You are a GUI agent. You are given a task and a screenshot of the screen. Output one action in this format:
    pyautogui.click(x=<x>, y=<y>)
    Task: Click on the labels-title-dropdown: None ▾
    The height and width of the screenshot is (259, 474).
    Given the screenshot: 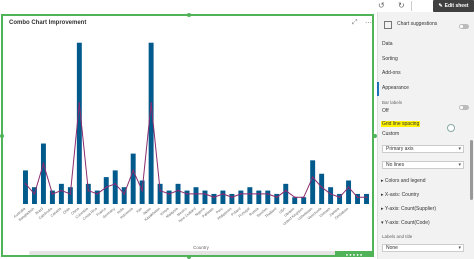 What is the action you would take?
    pyautogui.click(x=423, y=248)
    